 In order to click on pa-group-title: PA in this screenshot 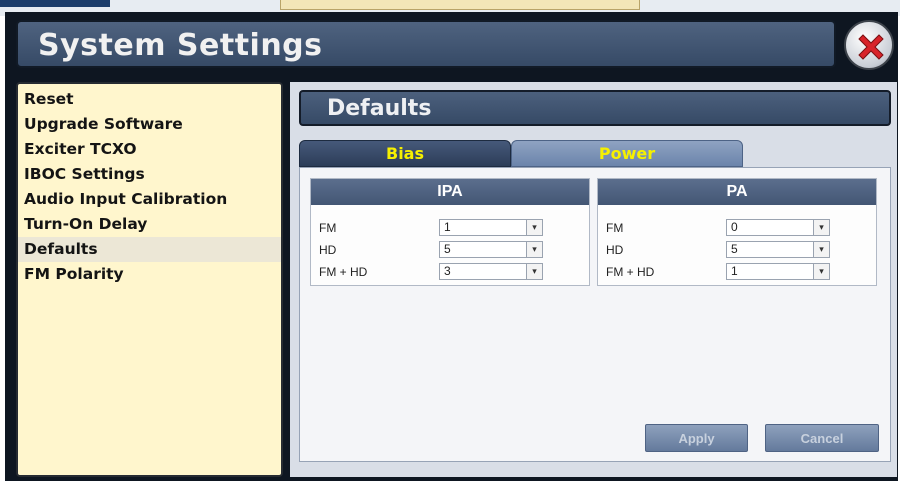, I will do `click(737, 192)`.